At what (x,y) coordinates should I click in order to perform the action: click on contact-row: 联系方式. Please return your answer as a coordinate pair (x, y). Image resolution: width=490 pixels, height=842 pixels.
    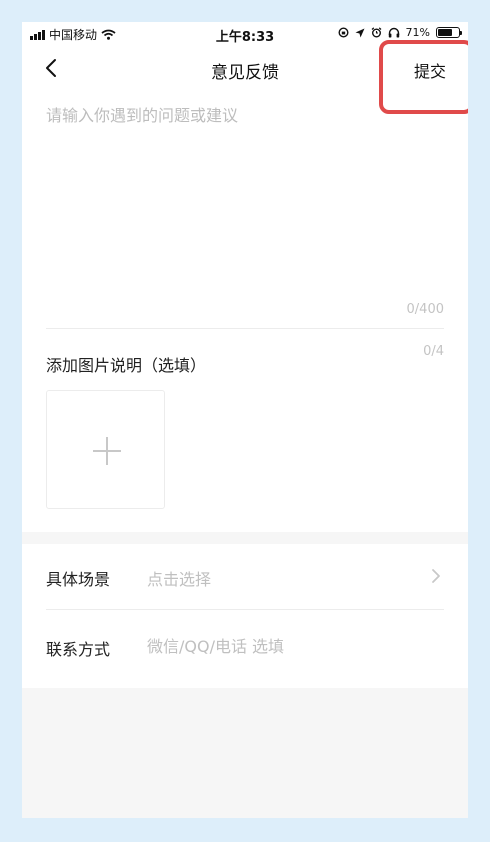
    Looking at the image, I should click on (245, 647).